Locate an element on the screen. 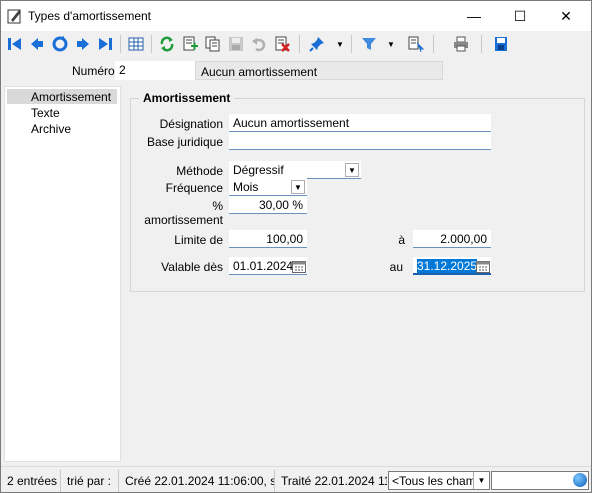  limite-a-field: 2.000,00 is located at coordinates (452, 239).